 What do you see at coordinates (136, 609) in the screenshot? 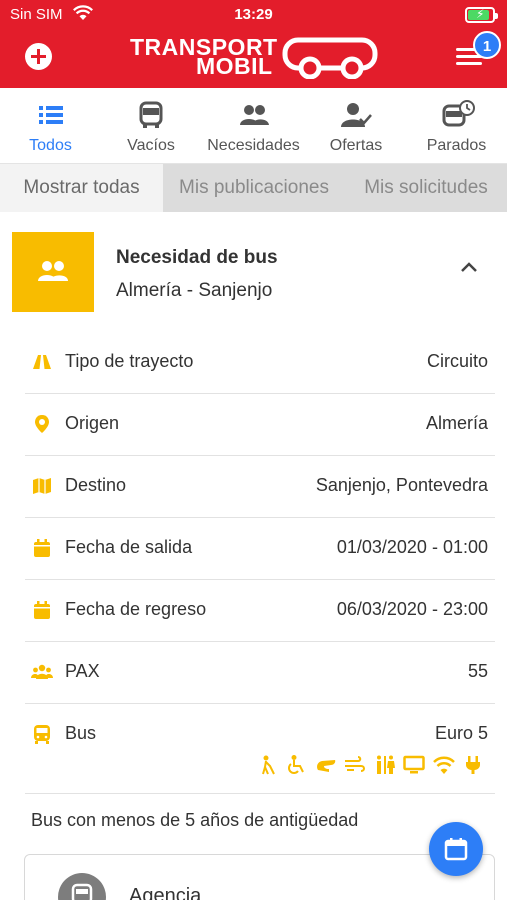
I see `row-label: Fecha de regreso` at bounding box center [136, 609].